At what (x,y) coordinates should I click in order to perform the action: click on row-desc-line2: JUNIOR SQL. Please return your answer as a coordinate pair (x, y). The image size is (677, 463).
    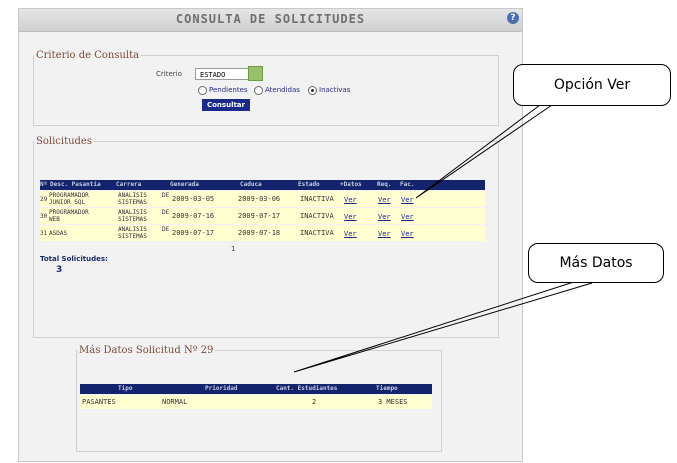
    Looking at the image, I should click on (67, 202).